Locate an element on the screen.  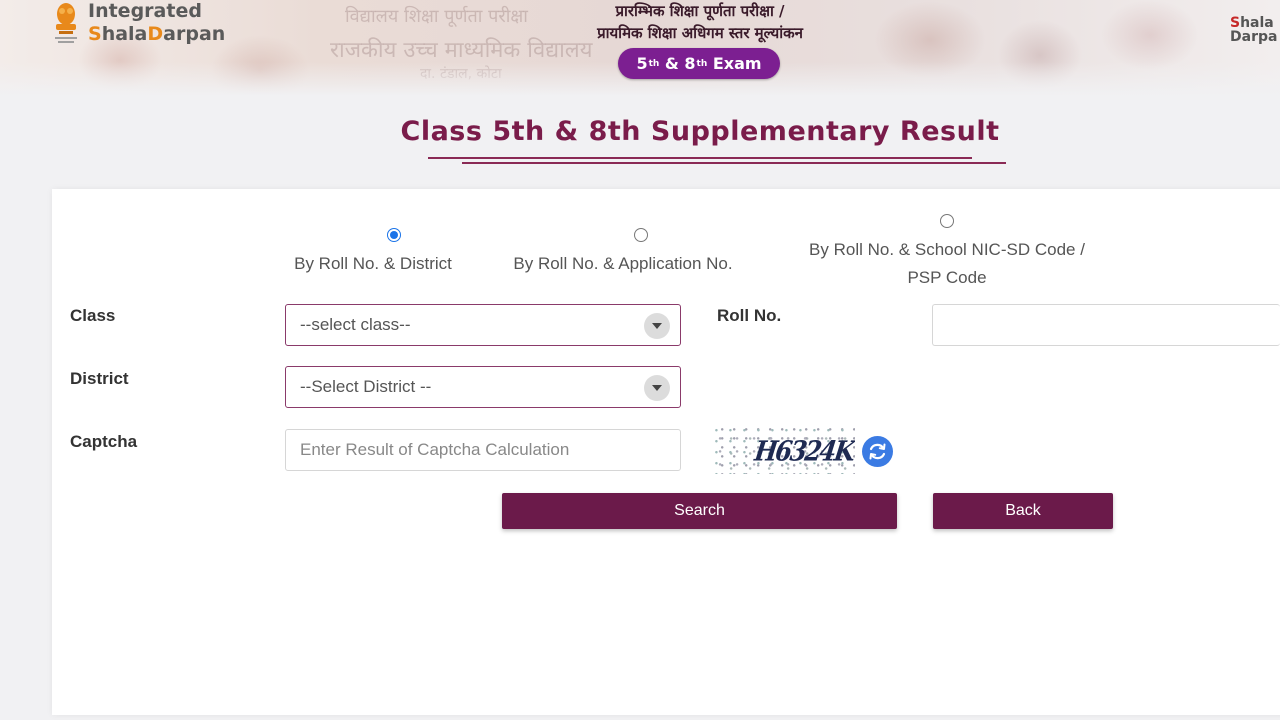
back-button: Back is located at coordinates (1023, 511).